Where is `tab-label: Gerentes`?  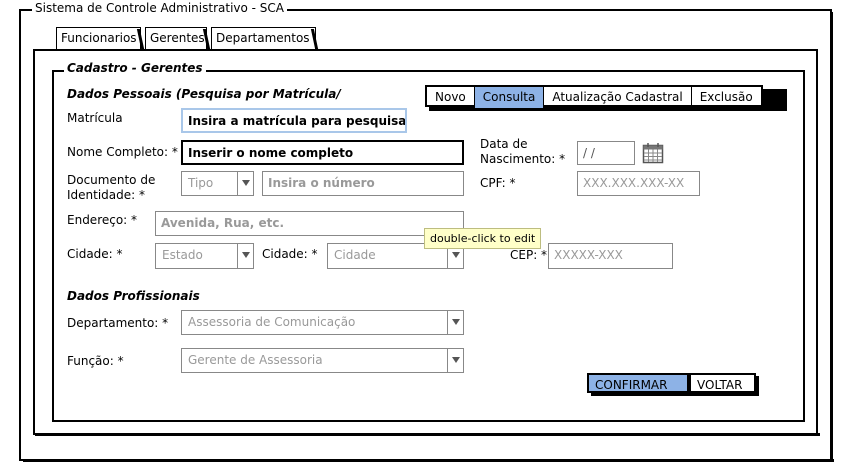
tab-label: Gerentes is located at coordinates (177, 38).